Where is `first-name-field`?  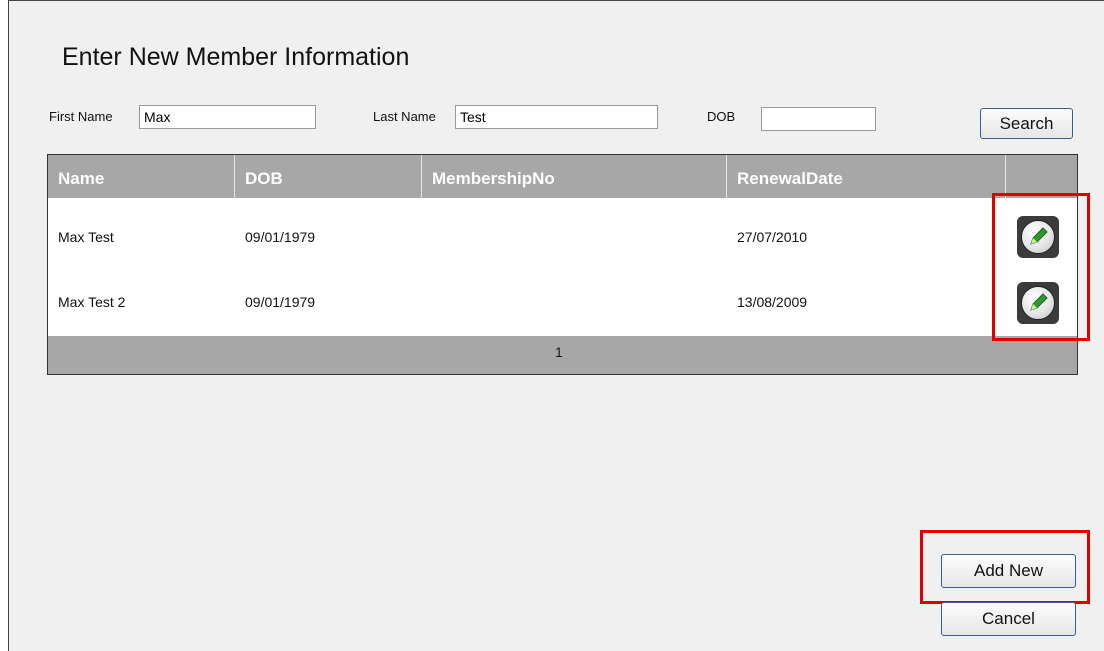
first-name-field is located at coordinates (227, 117).